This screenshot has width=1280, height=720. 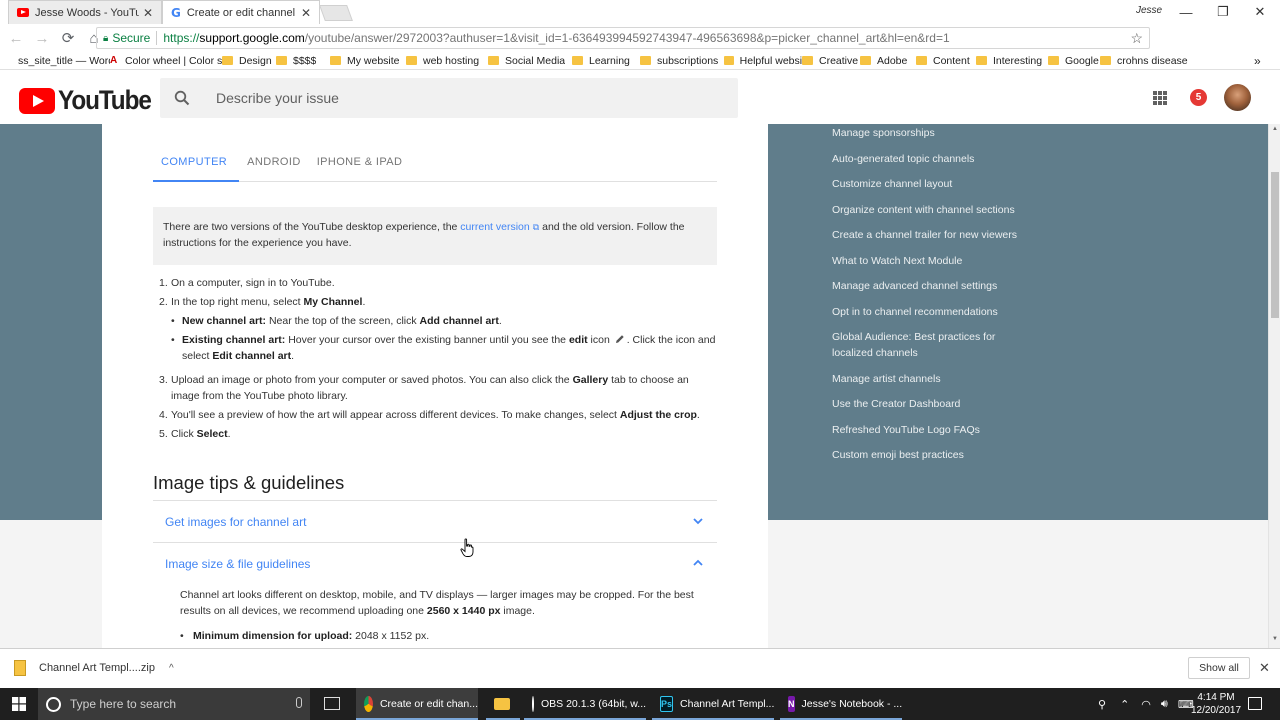 I want to click on tab-iphone-ipad: IPHONE & IPAD, so click(x=360, y=167).